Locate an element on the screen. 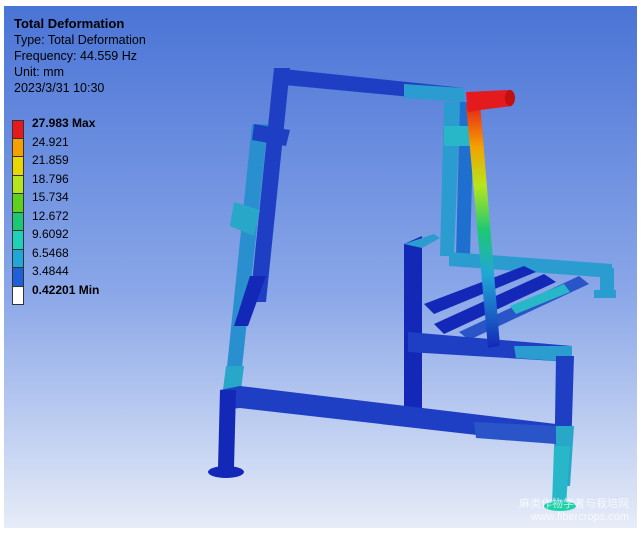 This screenshot has height=538, width=641. deformed-tip-end is located at coordinates (510, 98).